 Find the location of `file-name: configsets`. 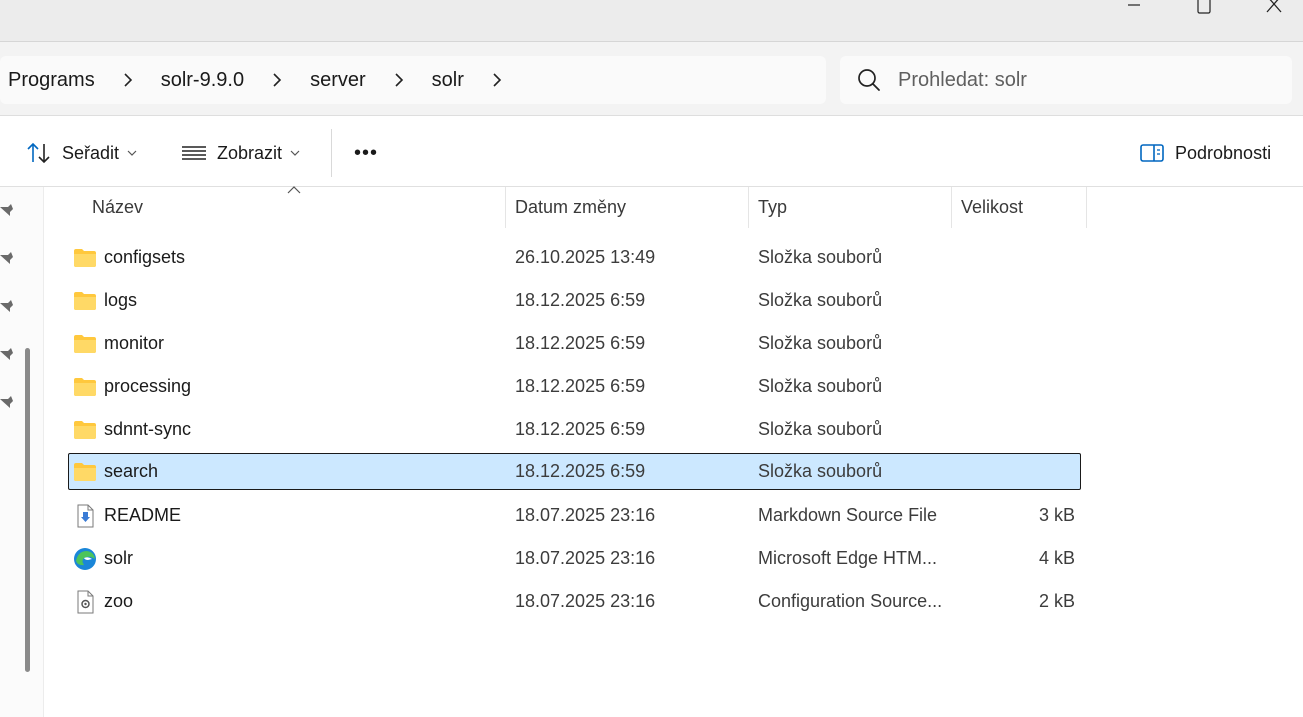

file-name: configsets is located at coordinates (145, 257).